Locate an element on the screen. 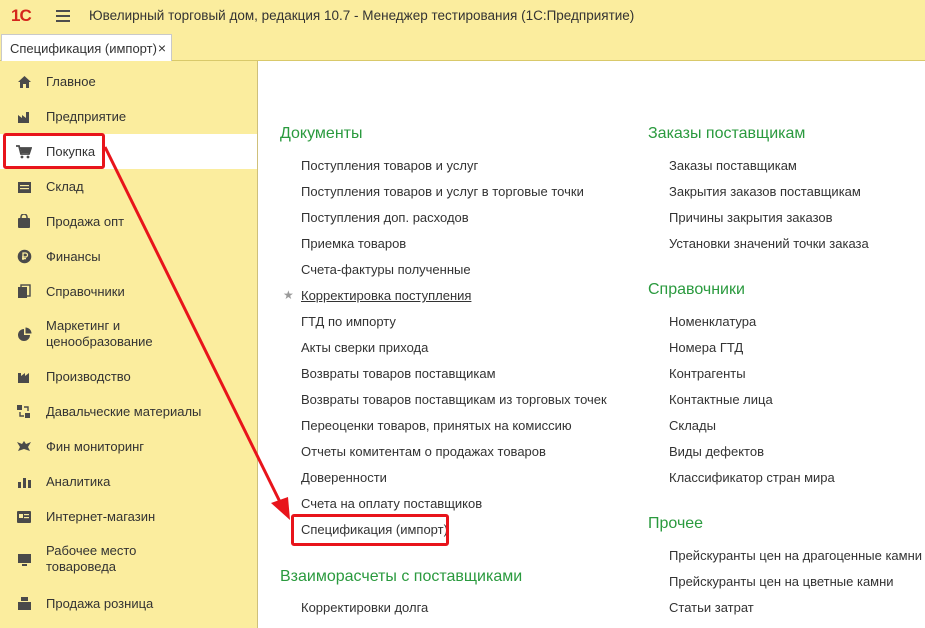 This screenshot has width=925, height=628. sidebar-item-label: Продажа опт is located at coordinates (85, 221).